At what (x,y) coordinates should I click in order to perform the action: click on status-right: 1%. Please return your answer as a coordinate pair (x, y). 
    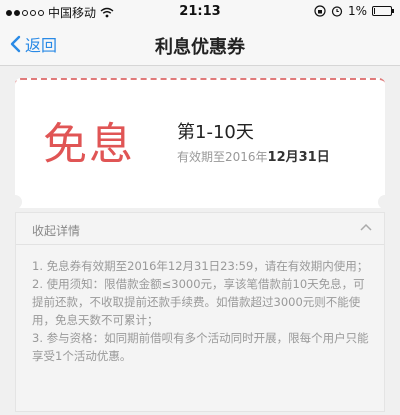
    Looking at the image, I should click on (354, 11).